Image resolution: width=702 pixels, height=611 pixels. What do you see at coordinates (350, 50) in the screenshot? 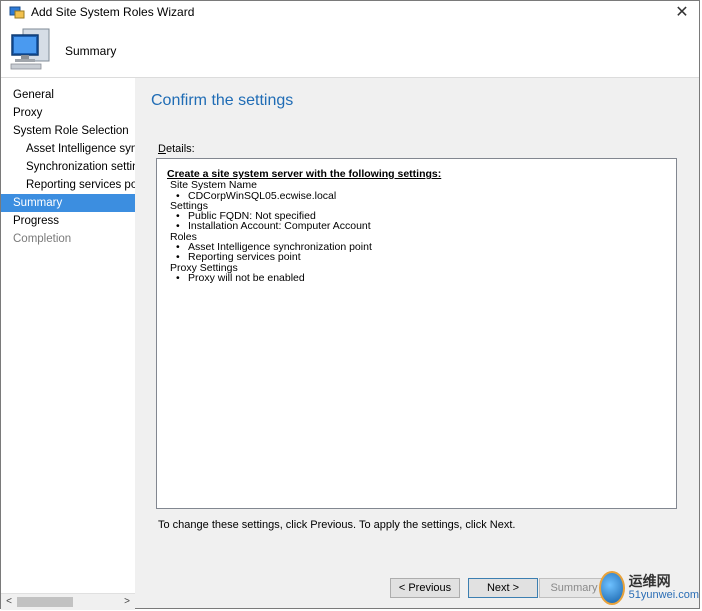
I see `wizard-header: Summary` at bounding box center [350, 50].